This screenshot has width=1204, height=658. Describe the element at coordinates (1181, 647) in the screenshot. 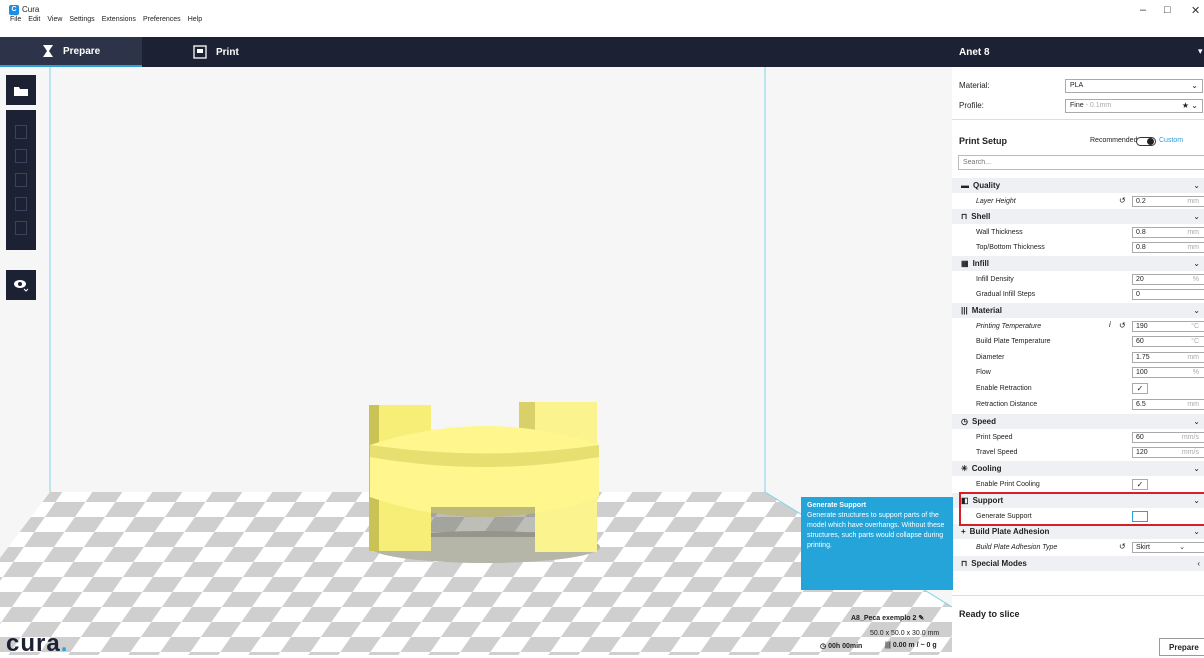

I see `prepare-button: Prepare` at that location.